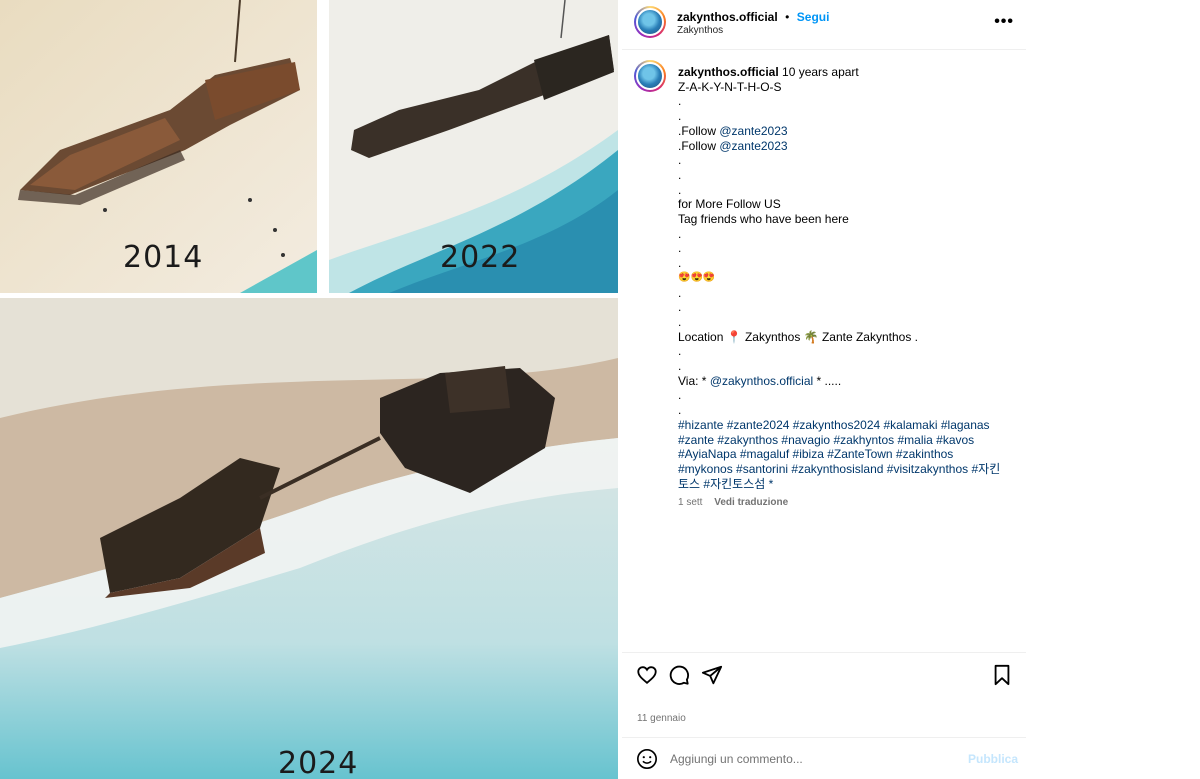 The height and width of the screenshot is (779, 1200). Describe the element at coordinates (712, 675) in the screenshot. I see `send-icon` at that location.